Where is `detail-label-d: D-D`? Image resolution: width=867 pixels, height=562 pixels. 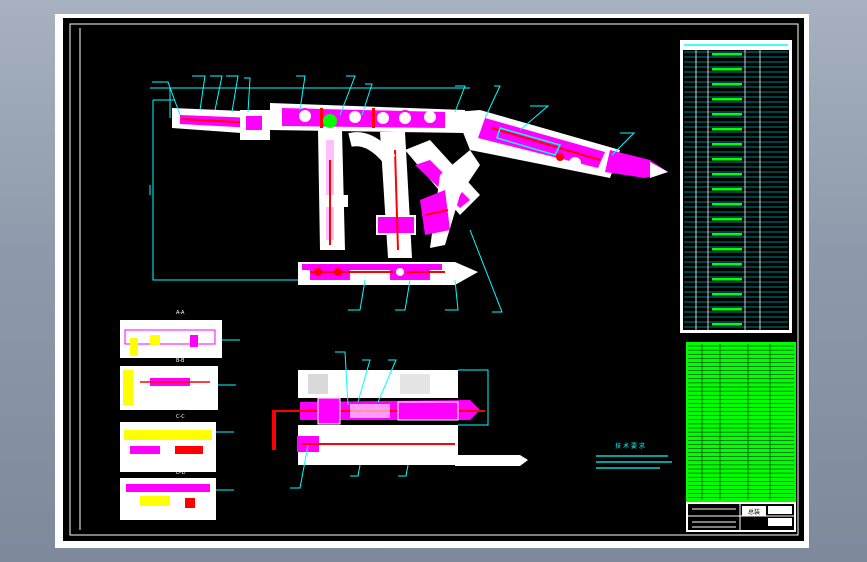
detail-label-d: D-D is located at coordinates (181, 473).